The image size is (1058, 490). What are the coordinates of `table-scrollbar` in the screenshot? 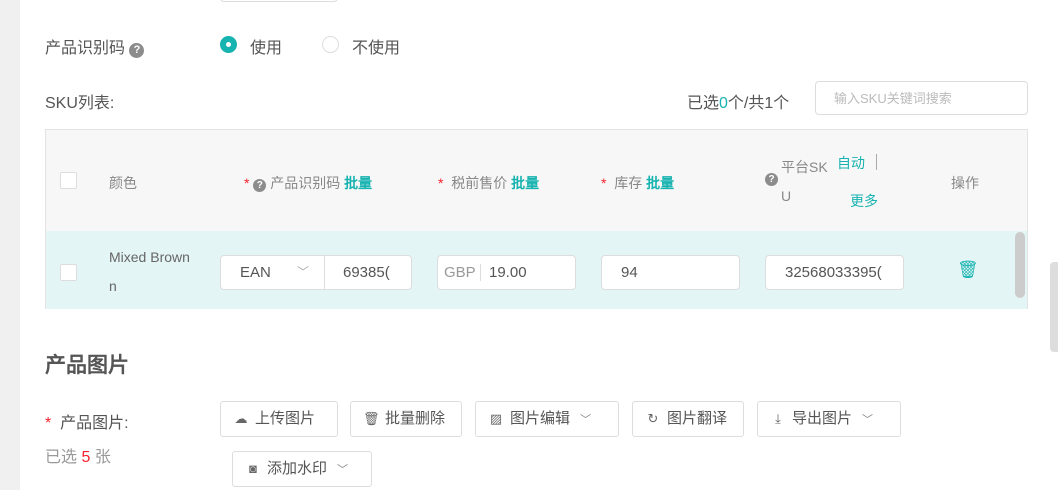 It's located at (1020, 265).